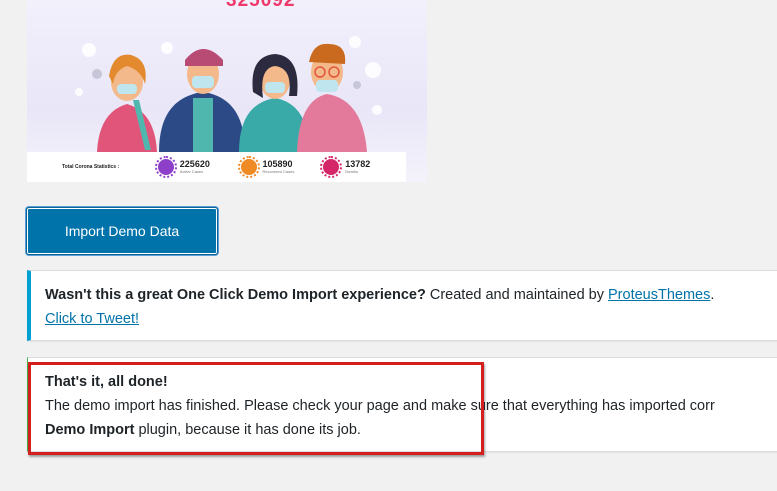 This screenshot has height=491, width=777. I want to click on stat-recovered: 105890 Recovered Cases, so click(280, 167).